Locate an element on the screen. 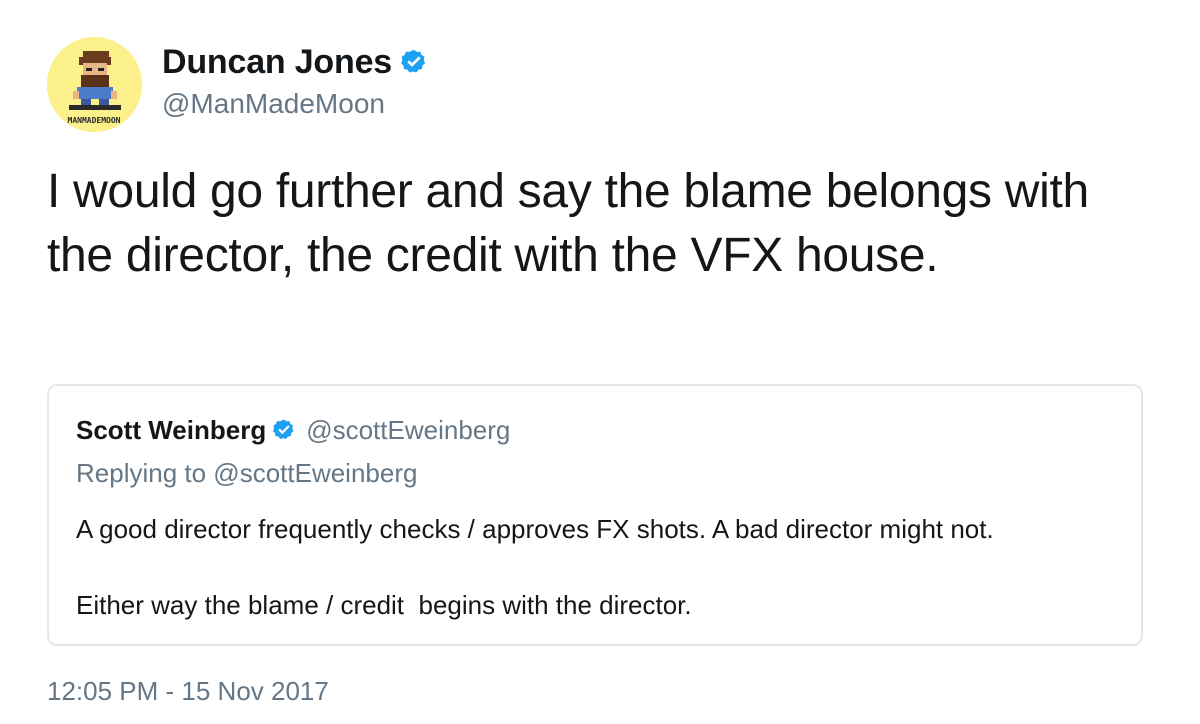  verified-badge-icon is located at coordinates (414, 62).